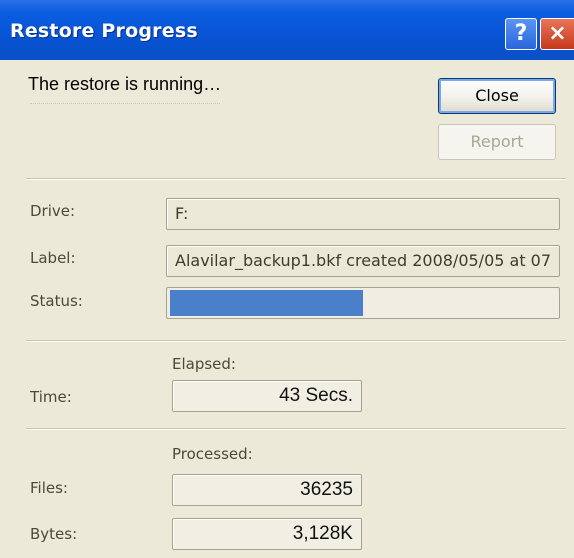  Describe the element at coordinates (266, 303) in the screenshot. I see `progress-fill` at that location.